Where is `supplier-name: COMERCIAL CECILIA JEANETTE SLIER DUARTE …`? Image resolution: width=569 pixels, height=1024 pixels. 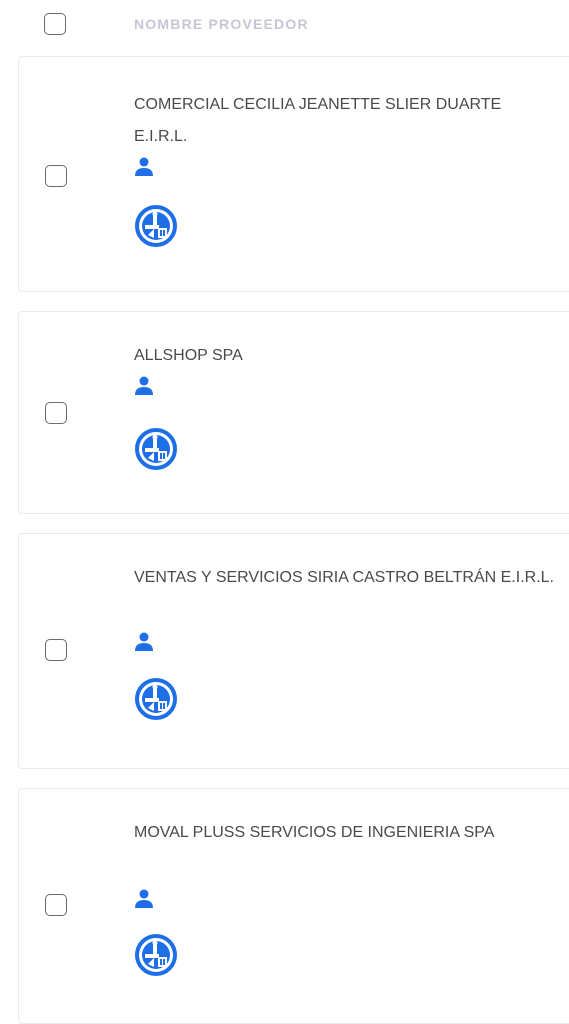 supplier-name: COMERCIAL CECILIA JEANETTE SLIER DUARTE … is located at coordinates (318, 120).